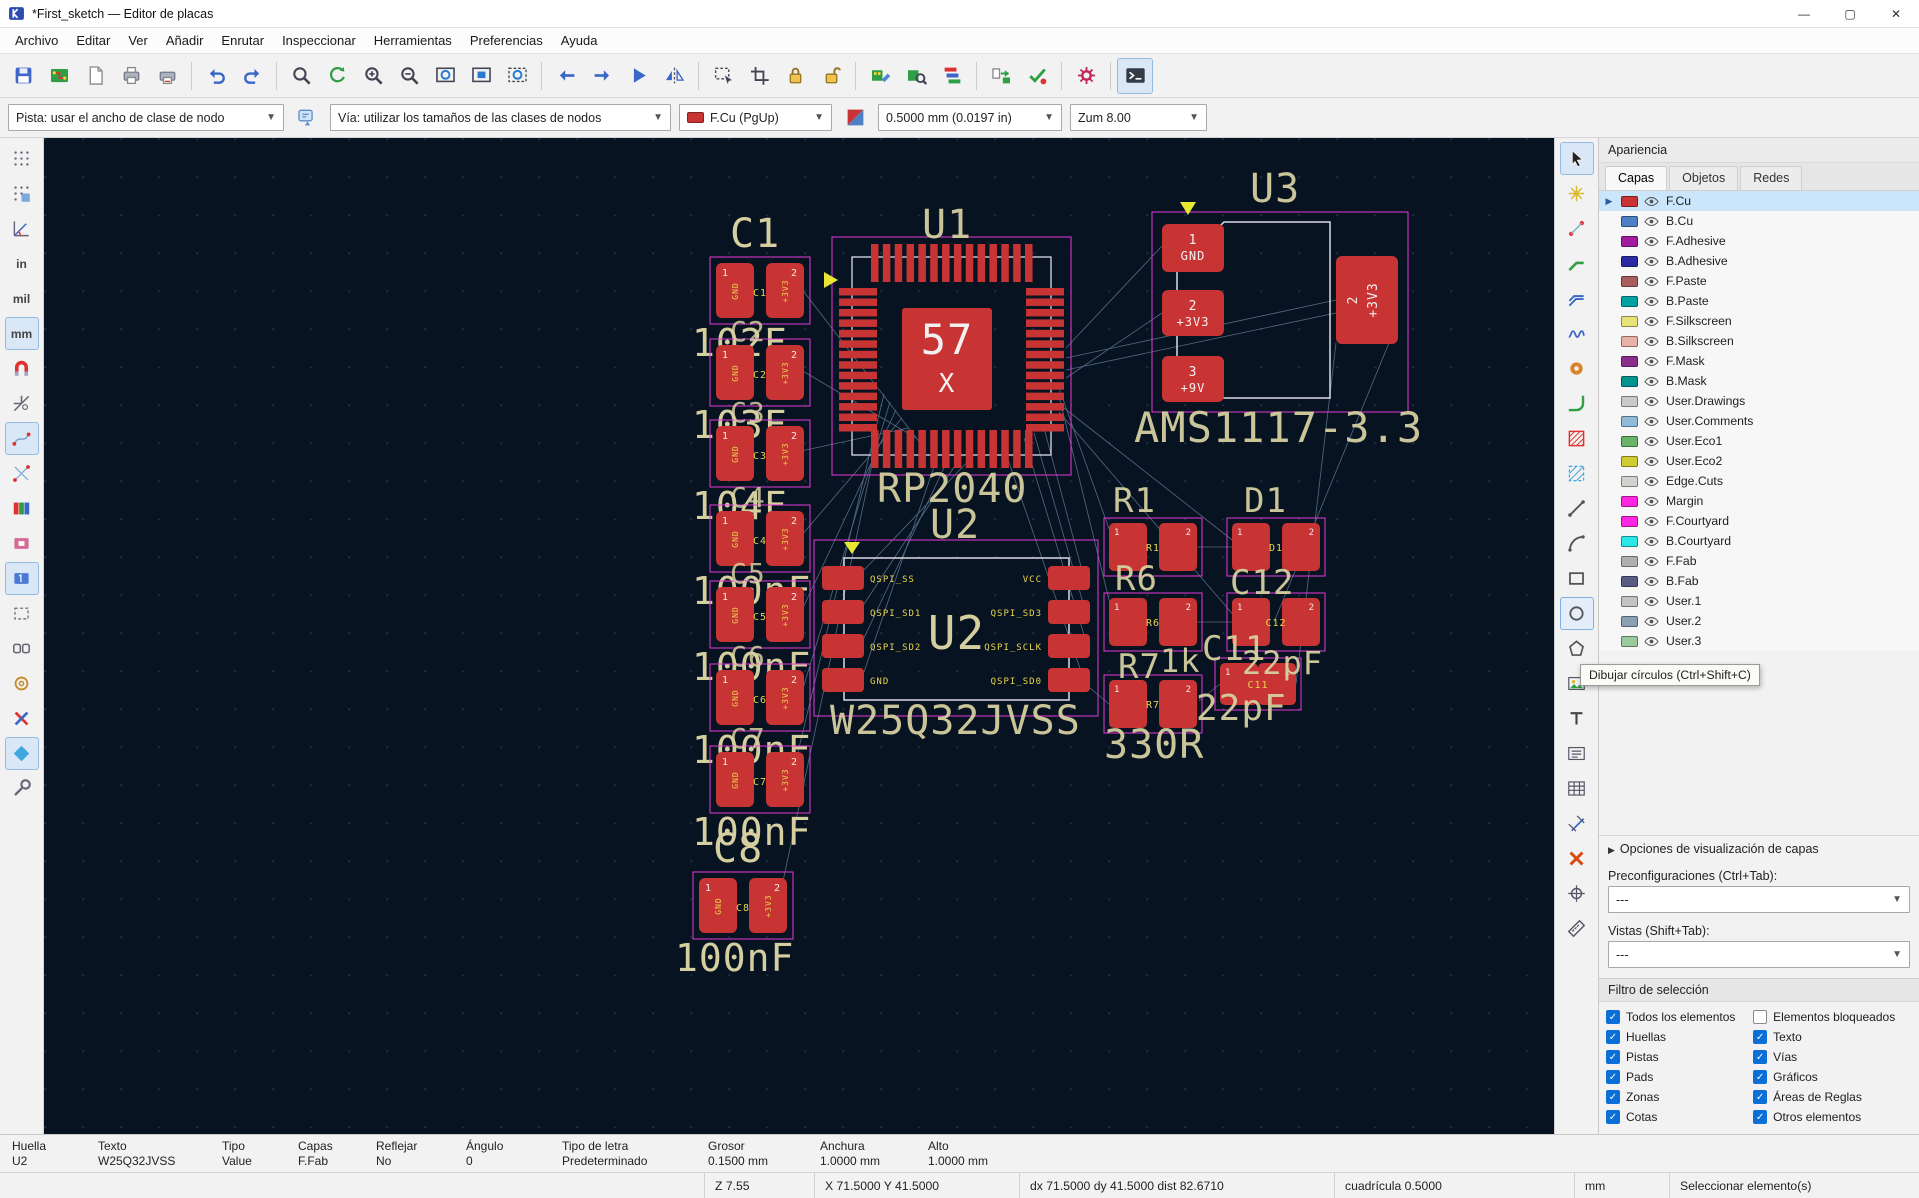 Image resolution: width=1919 pixels, height=1198 pixels. I want to click on filter-texto: ✓ Texto, so click(1832, 1037).